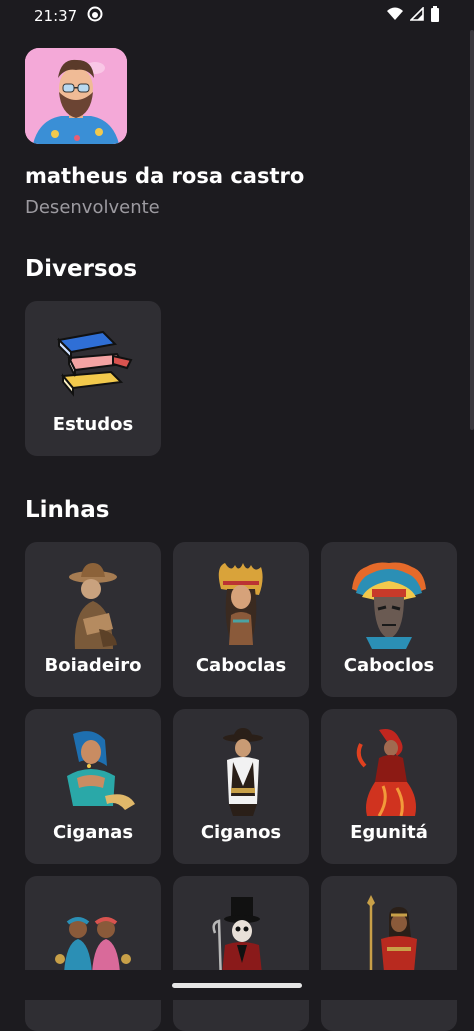  I want to click on egunita-figure, so click(389, 771).